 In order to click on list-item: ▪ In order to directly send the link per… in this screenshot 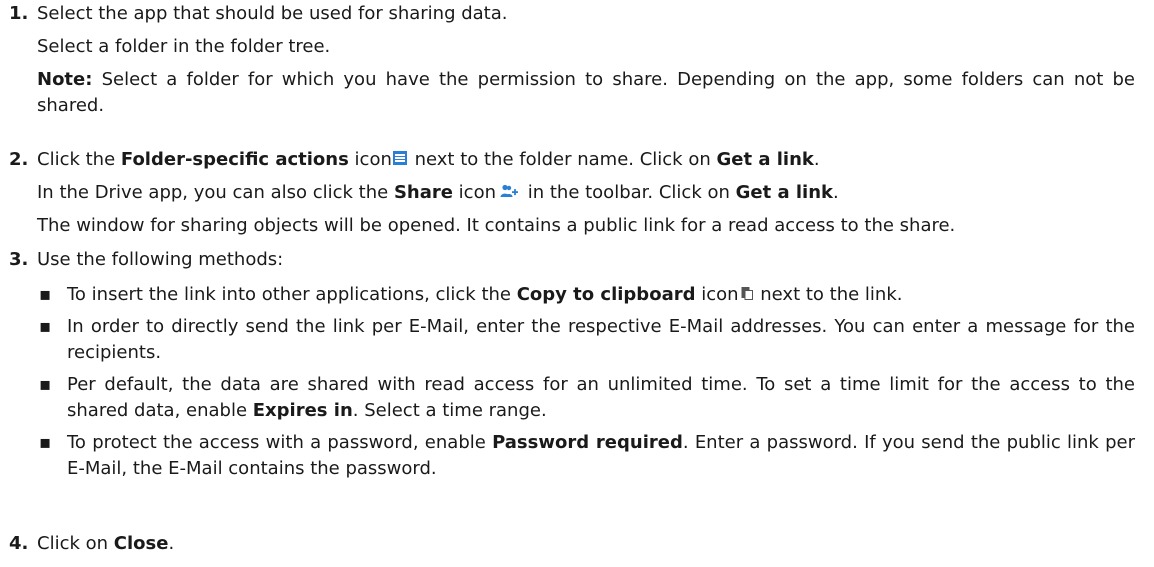, I will do `click(587, 339)`.